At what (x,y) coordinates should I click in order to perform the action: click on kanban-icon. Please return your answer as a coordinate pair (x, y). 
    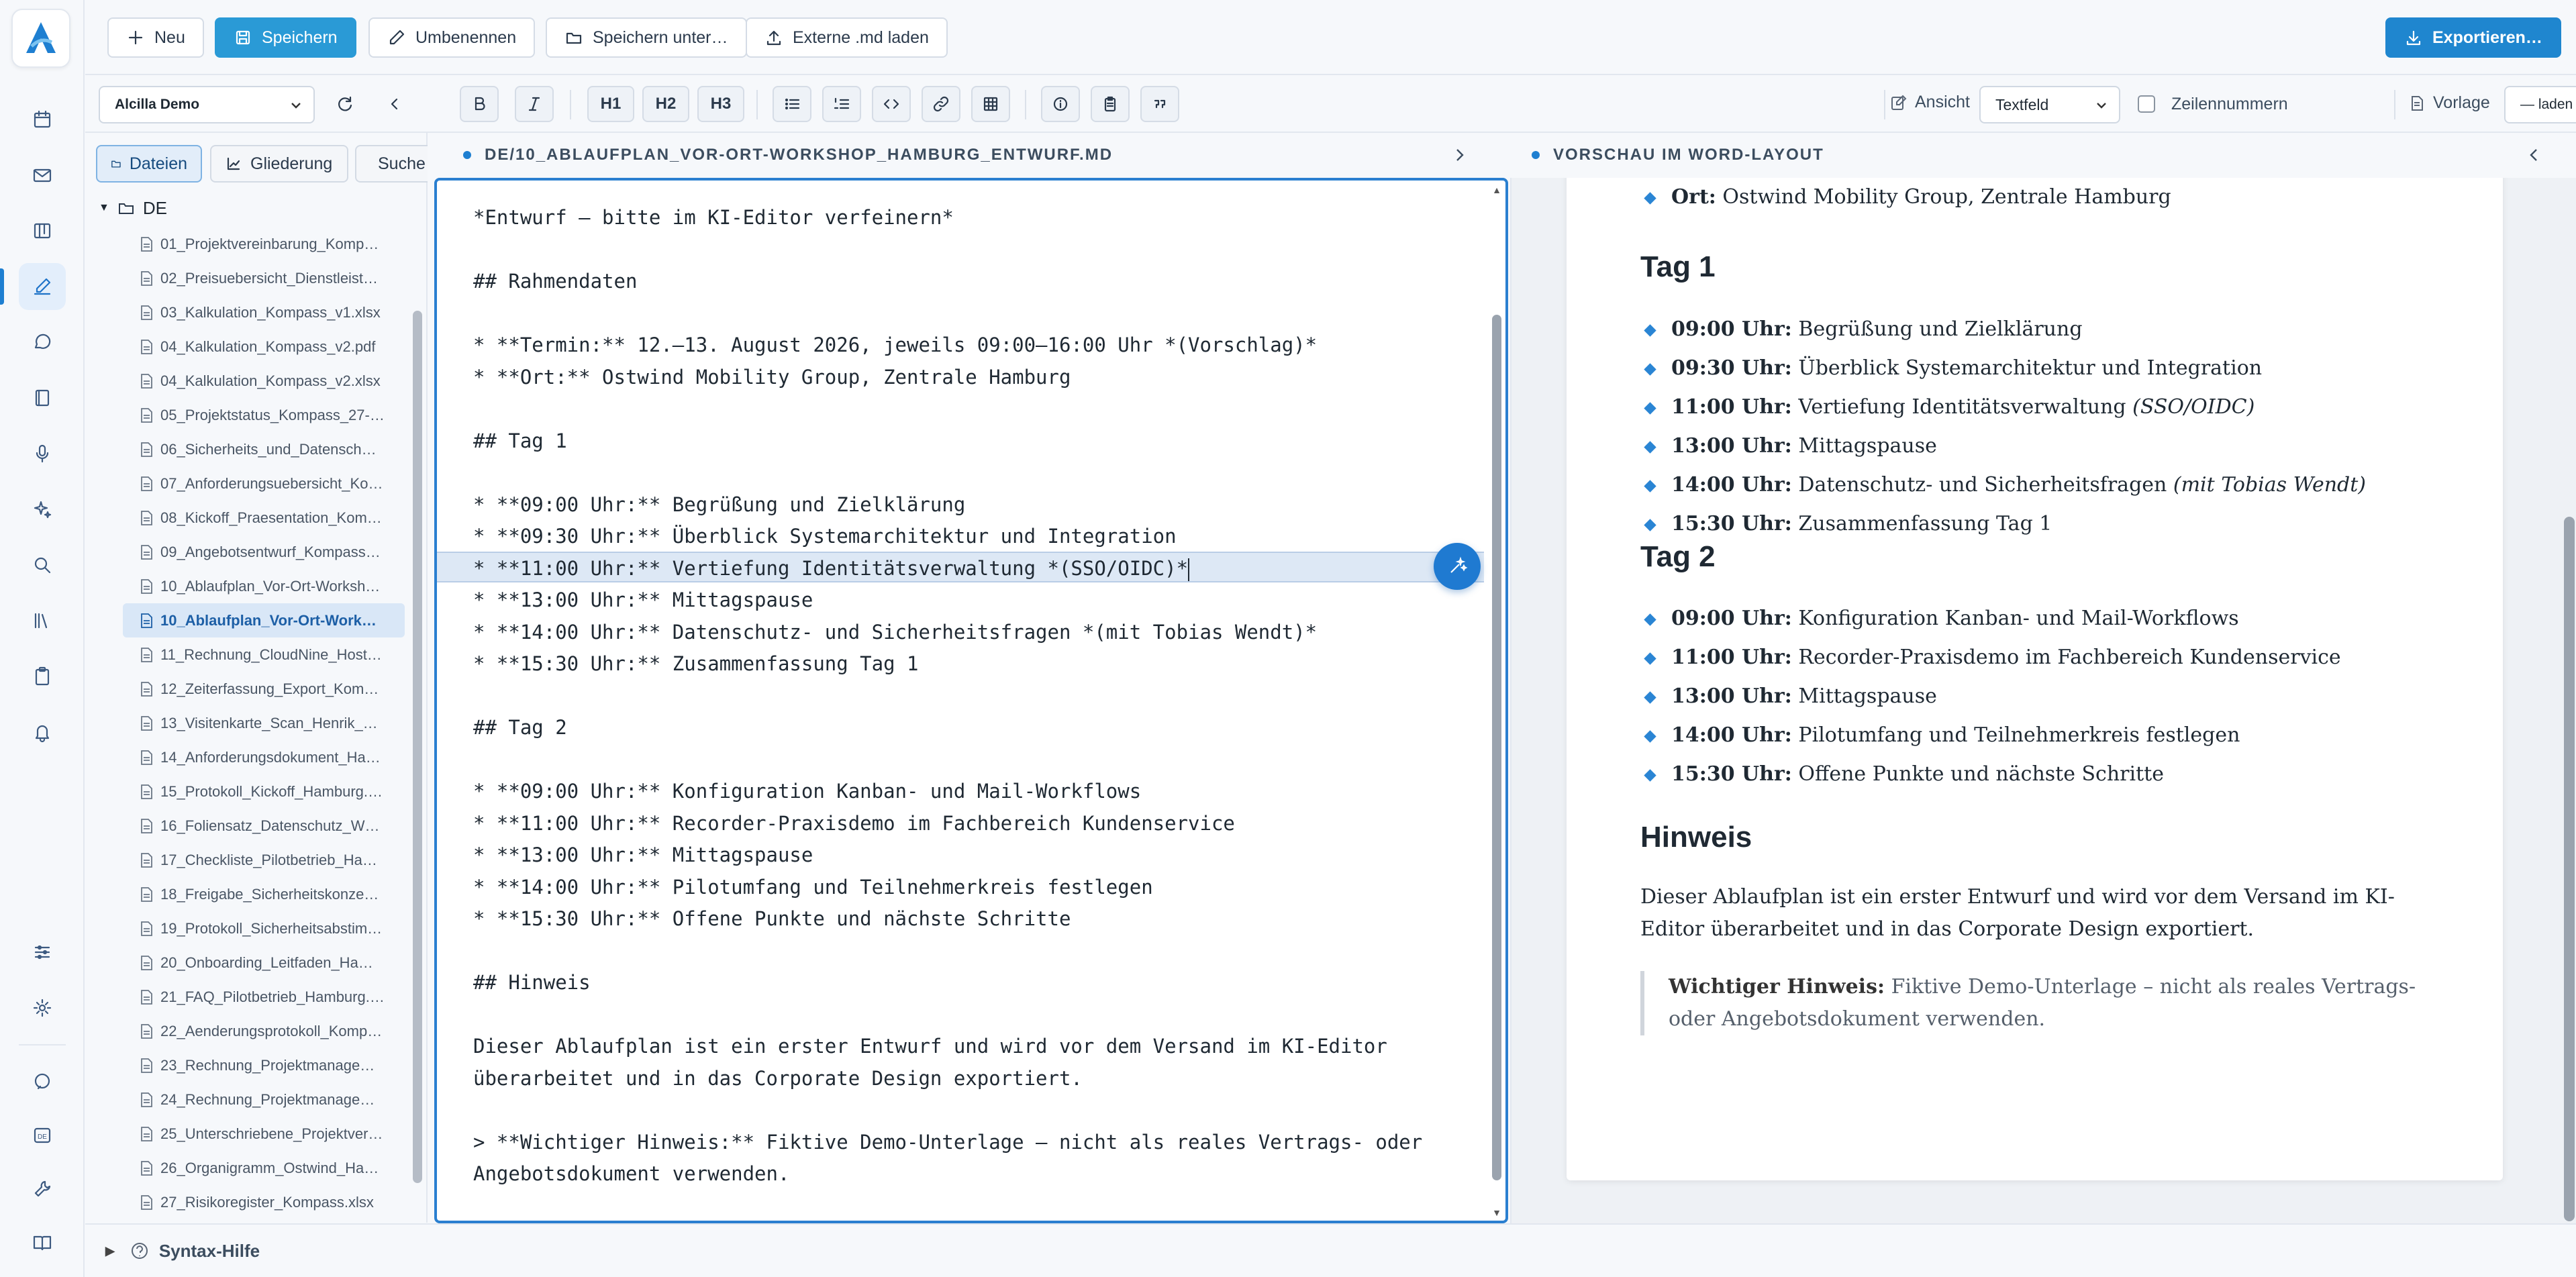
    Looking at the image, I should click on (42, 230).